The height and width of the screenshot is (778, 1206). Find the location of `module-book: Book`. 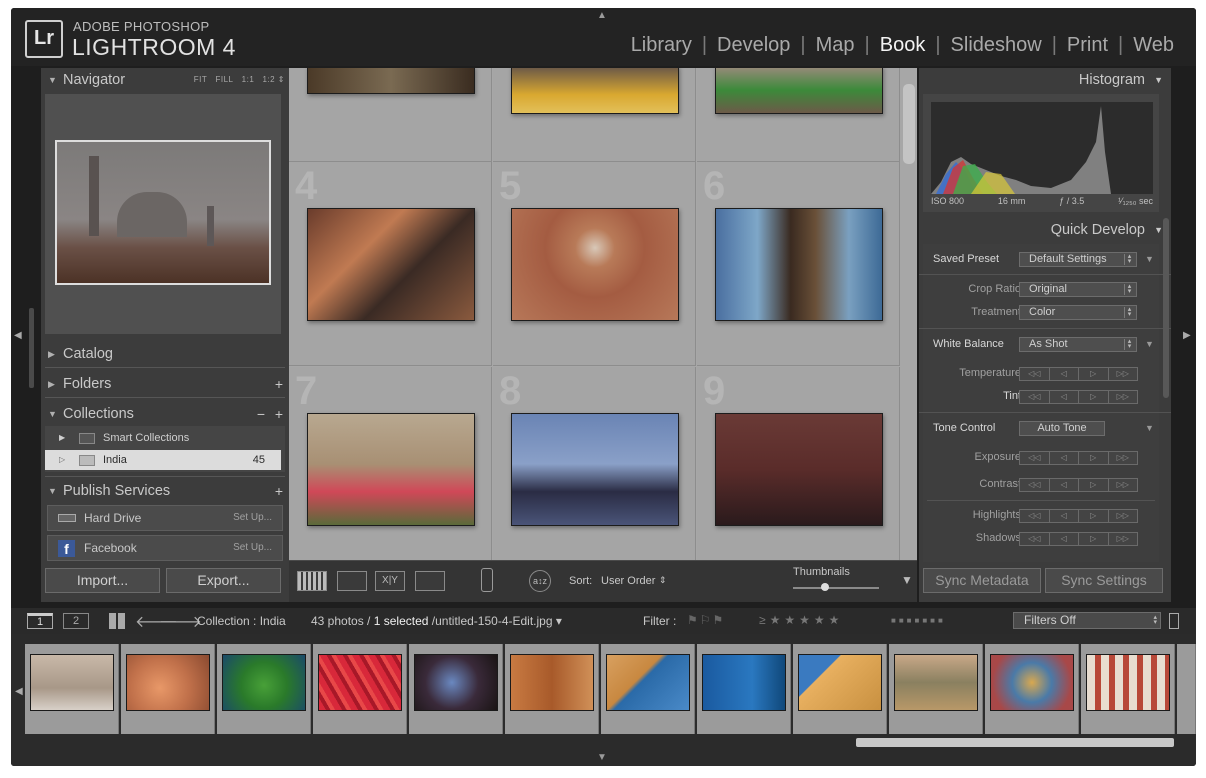

module-book: Book is located at coordinates (903, 45).